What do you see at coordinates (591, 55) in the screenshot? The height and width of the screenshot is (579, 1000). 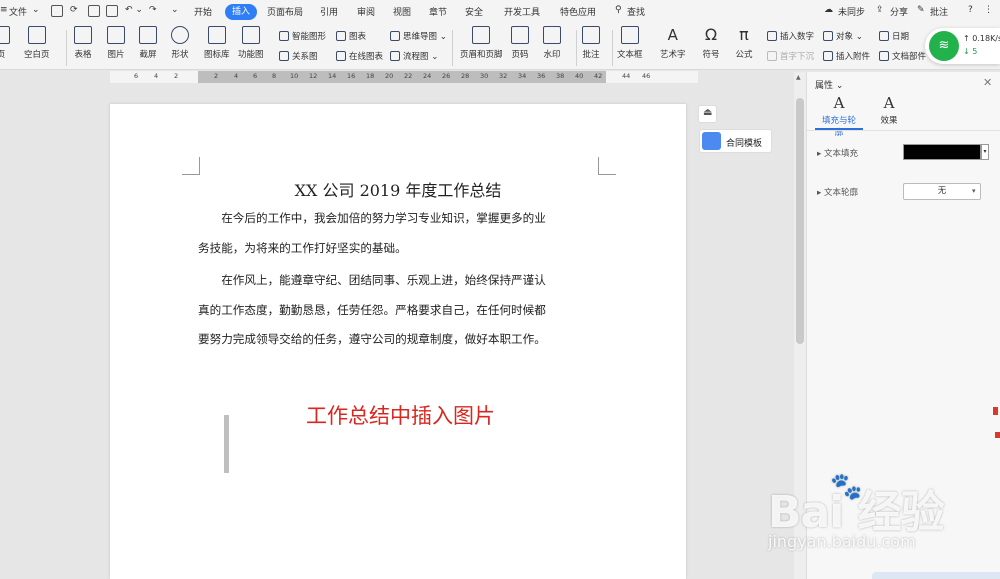 I see `comment-ribbon-label: 批注` at bounding box center [591, 55].